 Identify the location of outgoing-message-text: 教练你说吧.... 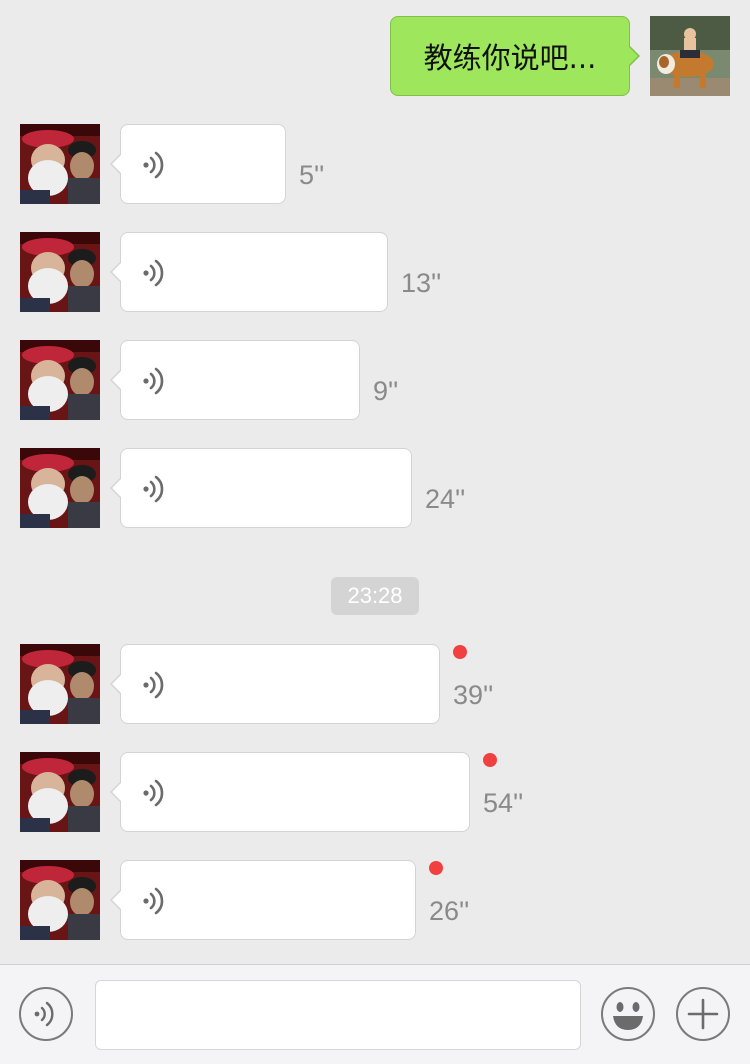
(510, 58).